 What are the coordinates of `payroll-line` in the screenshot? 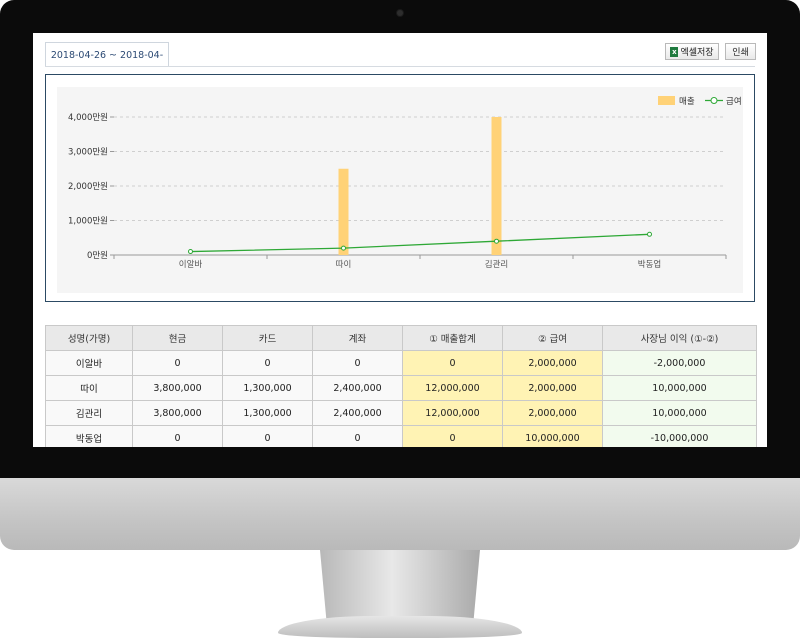 It's located at (420, 243).